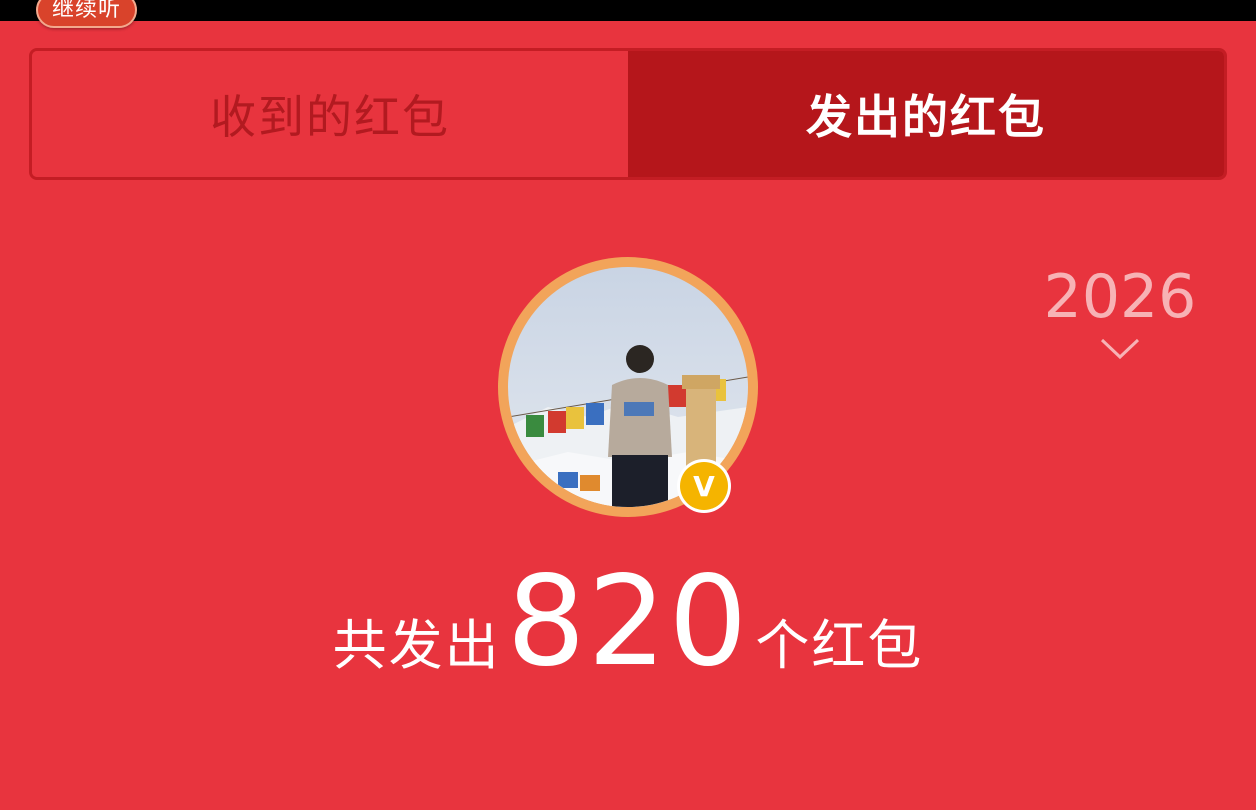 This screenshot has height=810, width=1256. I want to click on verified-badge-icon: V, so click(704, 486).